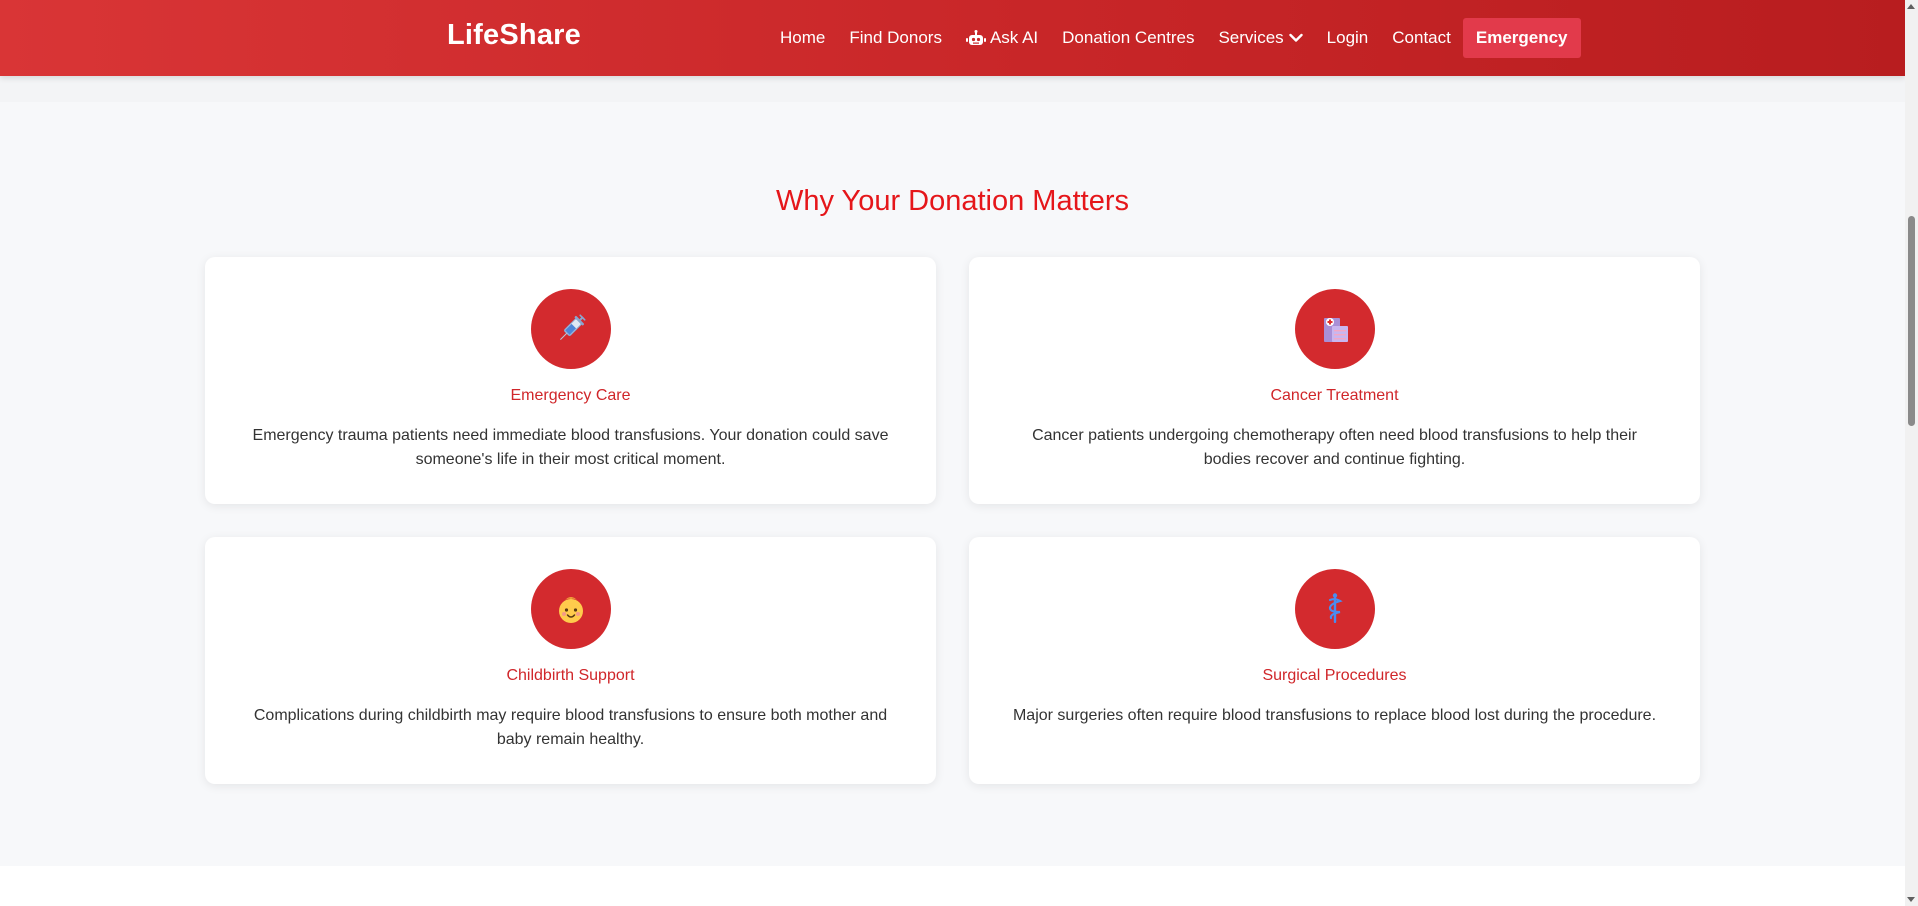 This screenshot has width=1918, height=906. I want to click on nav-ask-ai: Ask AI, so click(1002, 38).